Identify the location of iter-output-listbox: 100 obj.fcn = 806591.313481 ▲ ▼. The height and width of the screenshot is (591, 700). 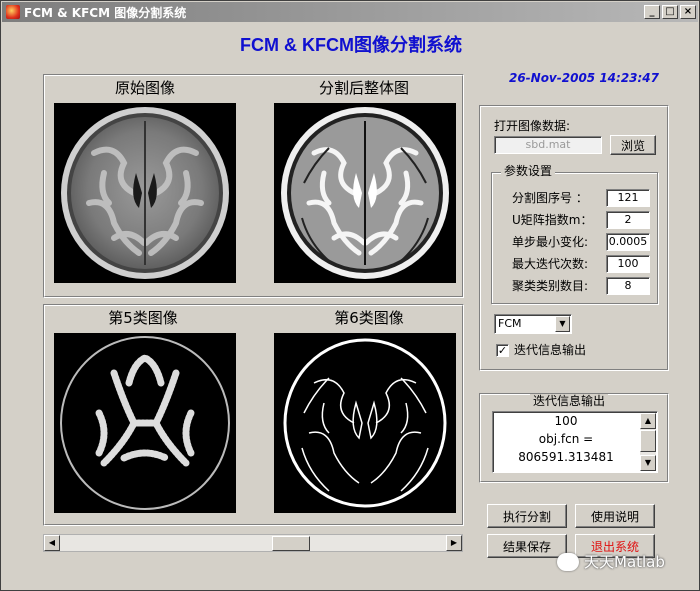
(575, 442).